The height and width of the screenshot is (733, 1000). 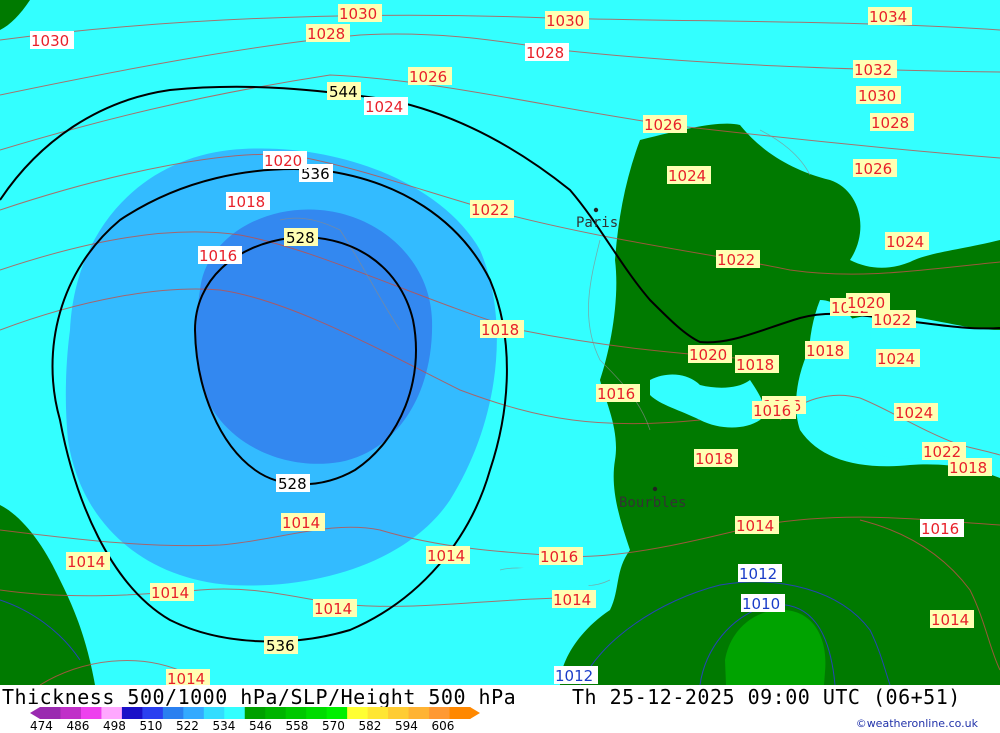 I want to click on scale-arrow-right, so click(x=475, y=713).